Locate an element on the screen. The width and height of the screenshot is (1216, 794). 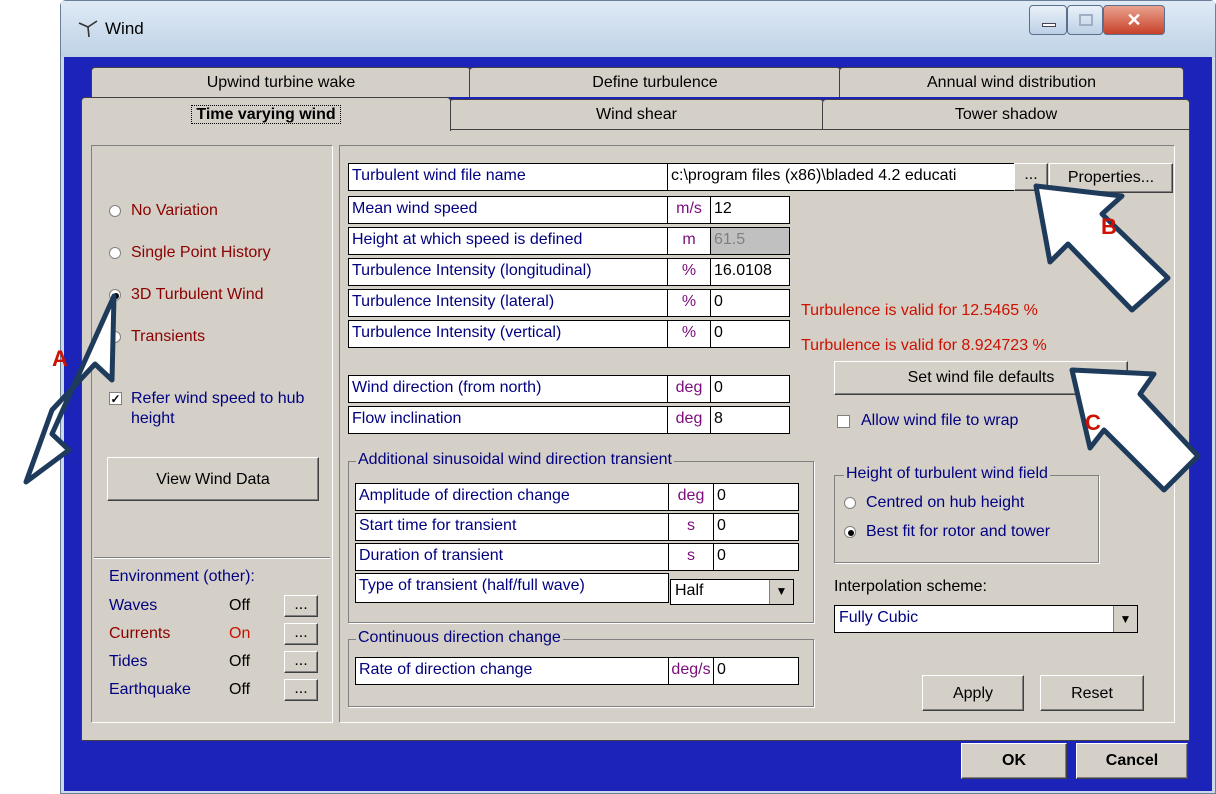
interpolation-value: Fully Cubic is located at coordinates (879, 617).